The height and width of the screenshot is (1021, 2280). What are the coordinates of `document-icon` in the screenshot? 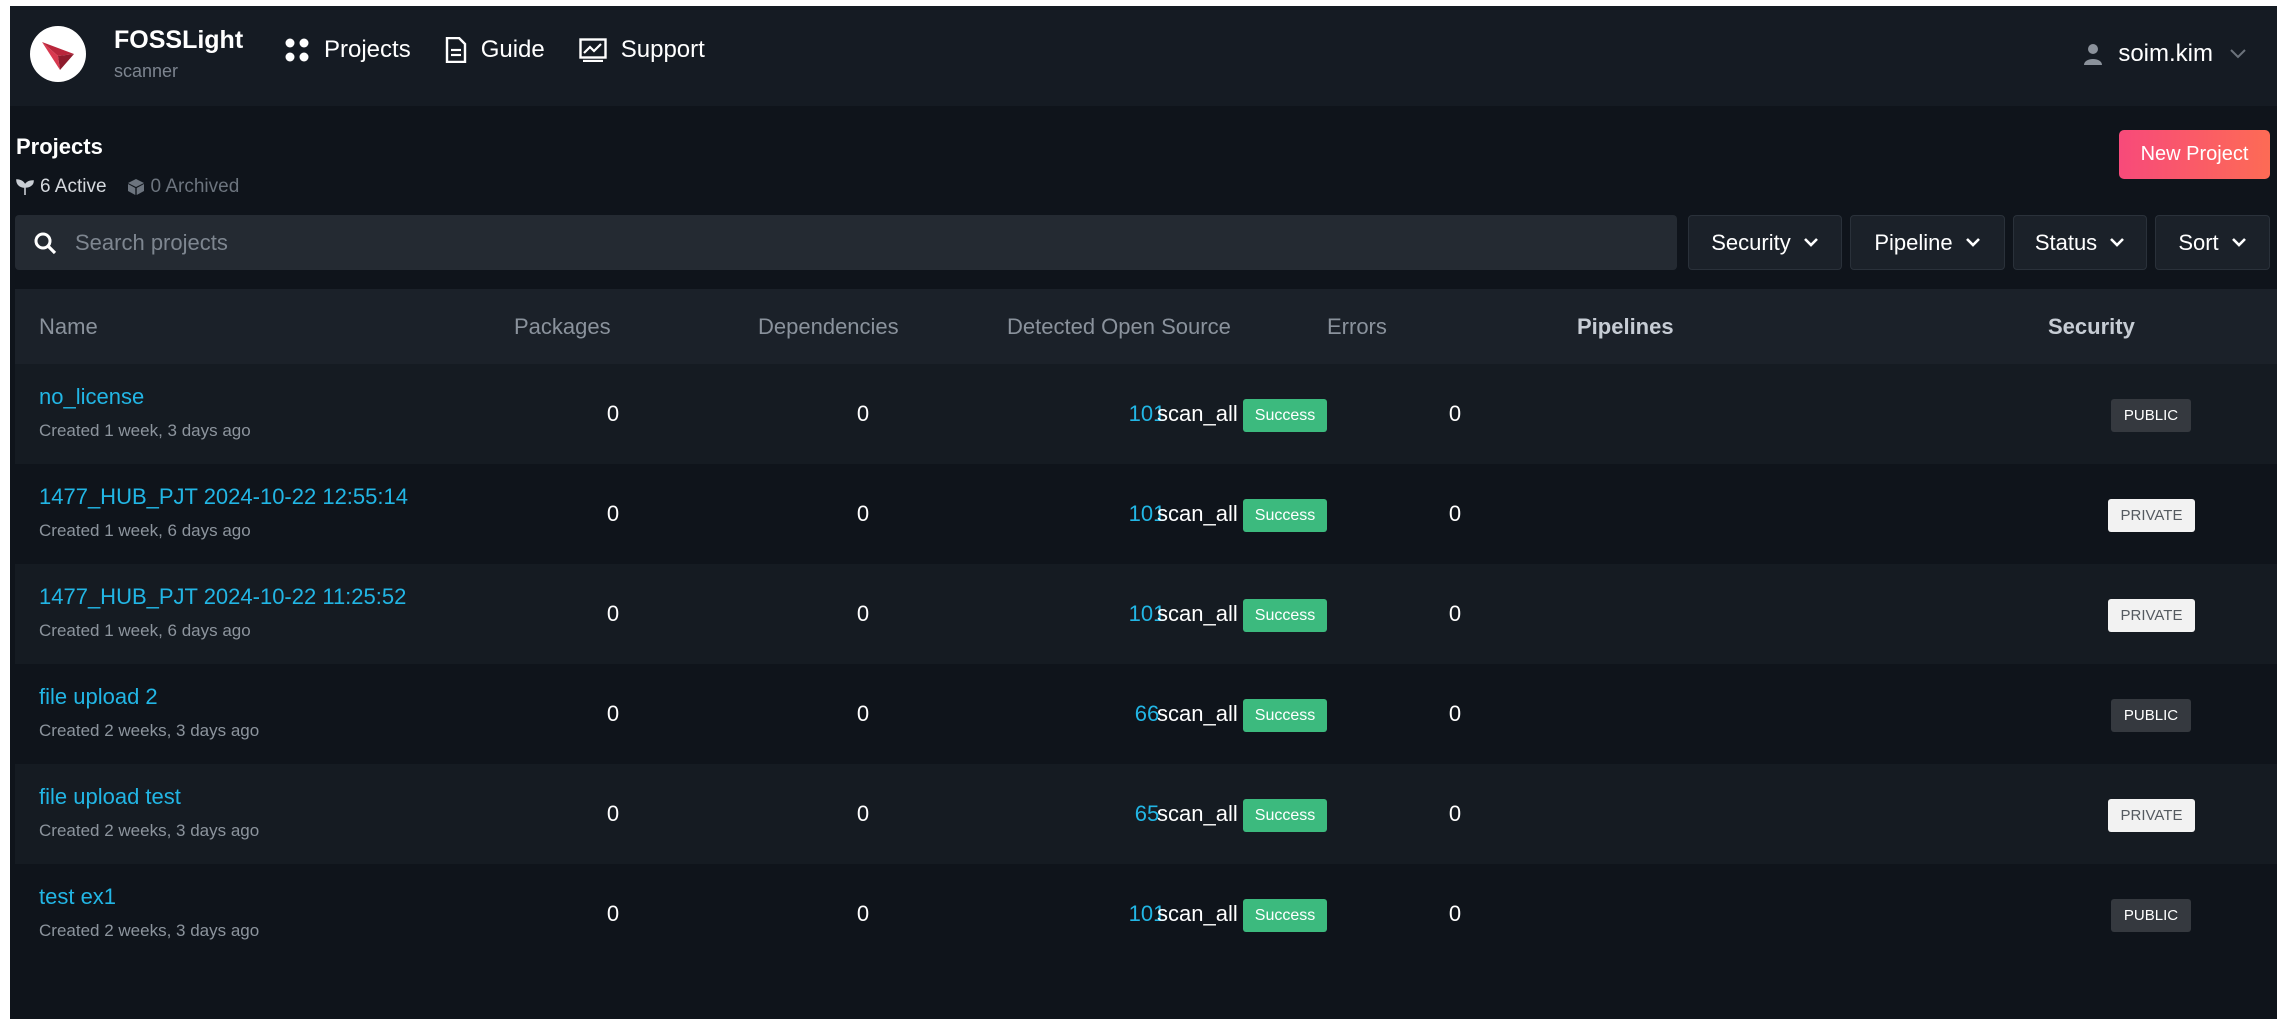 It's located at (455, 50).